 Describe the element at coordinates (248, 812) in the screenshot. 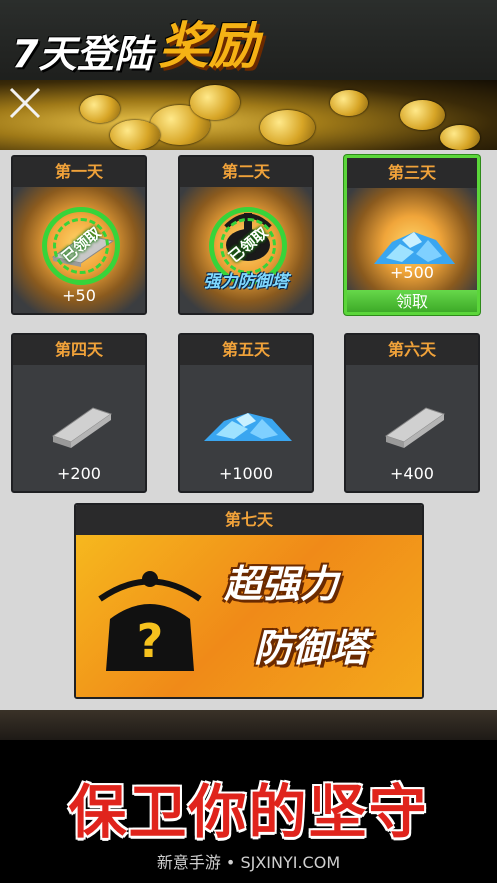

I see `slogan: 保卫你的坚守` at that location.